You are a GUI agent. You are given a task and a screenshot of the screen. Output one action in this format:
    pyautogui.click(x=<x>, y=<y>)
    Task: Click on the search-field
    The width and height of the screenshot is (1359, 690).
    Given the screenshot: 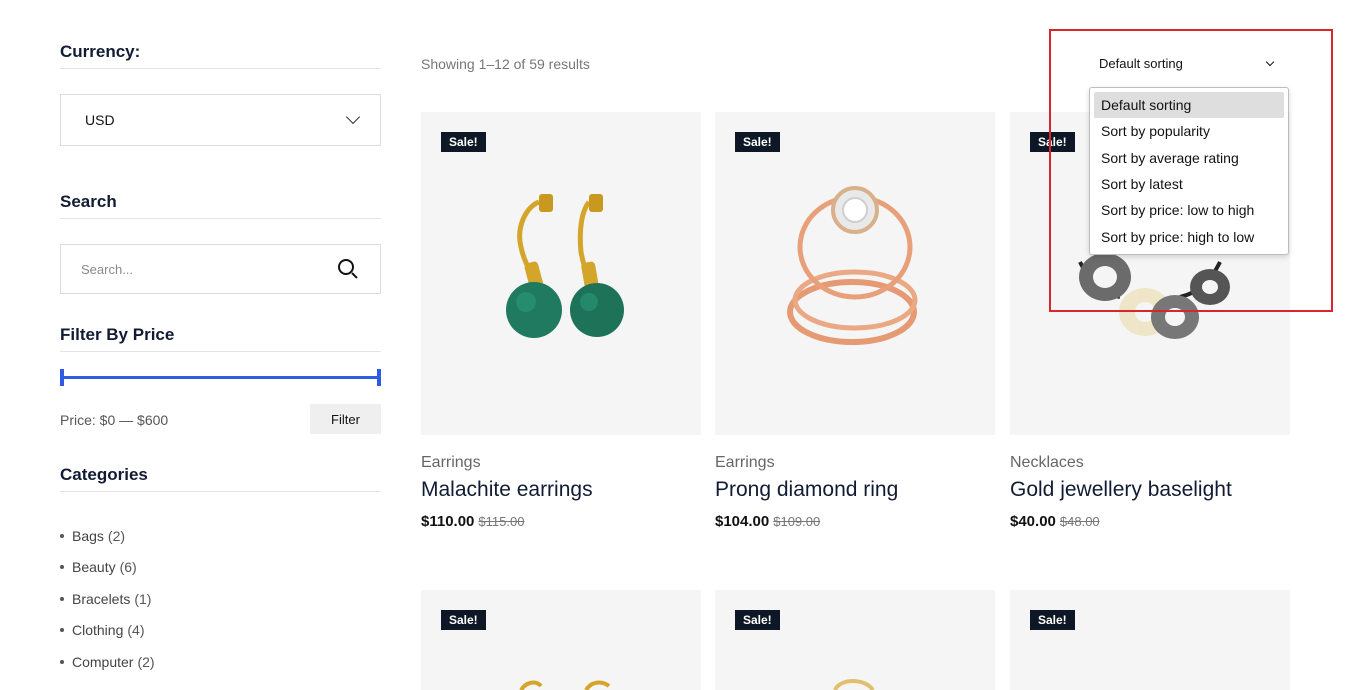 What is the action you would take?
    pyautogui.click(x=220, y=269)
    